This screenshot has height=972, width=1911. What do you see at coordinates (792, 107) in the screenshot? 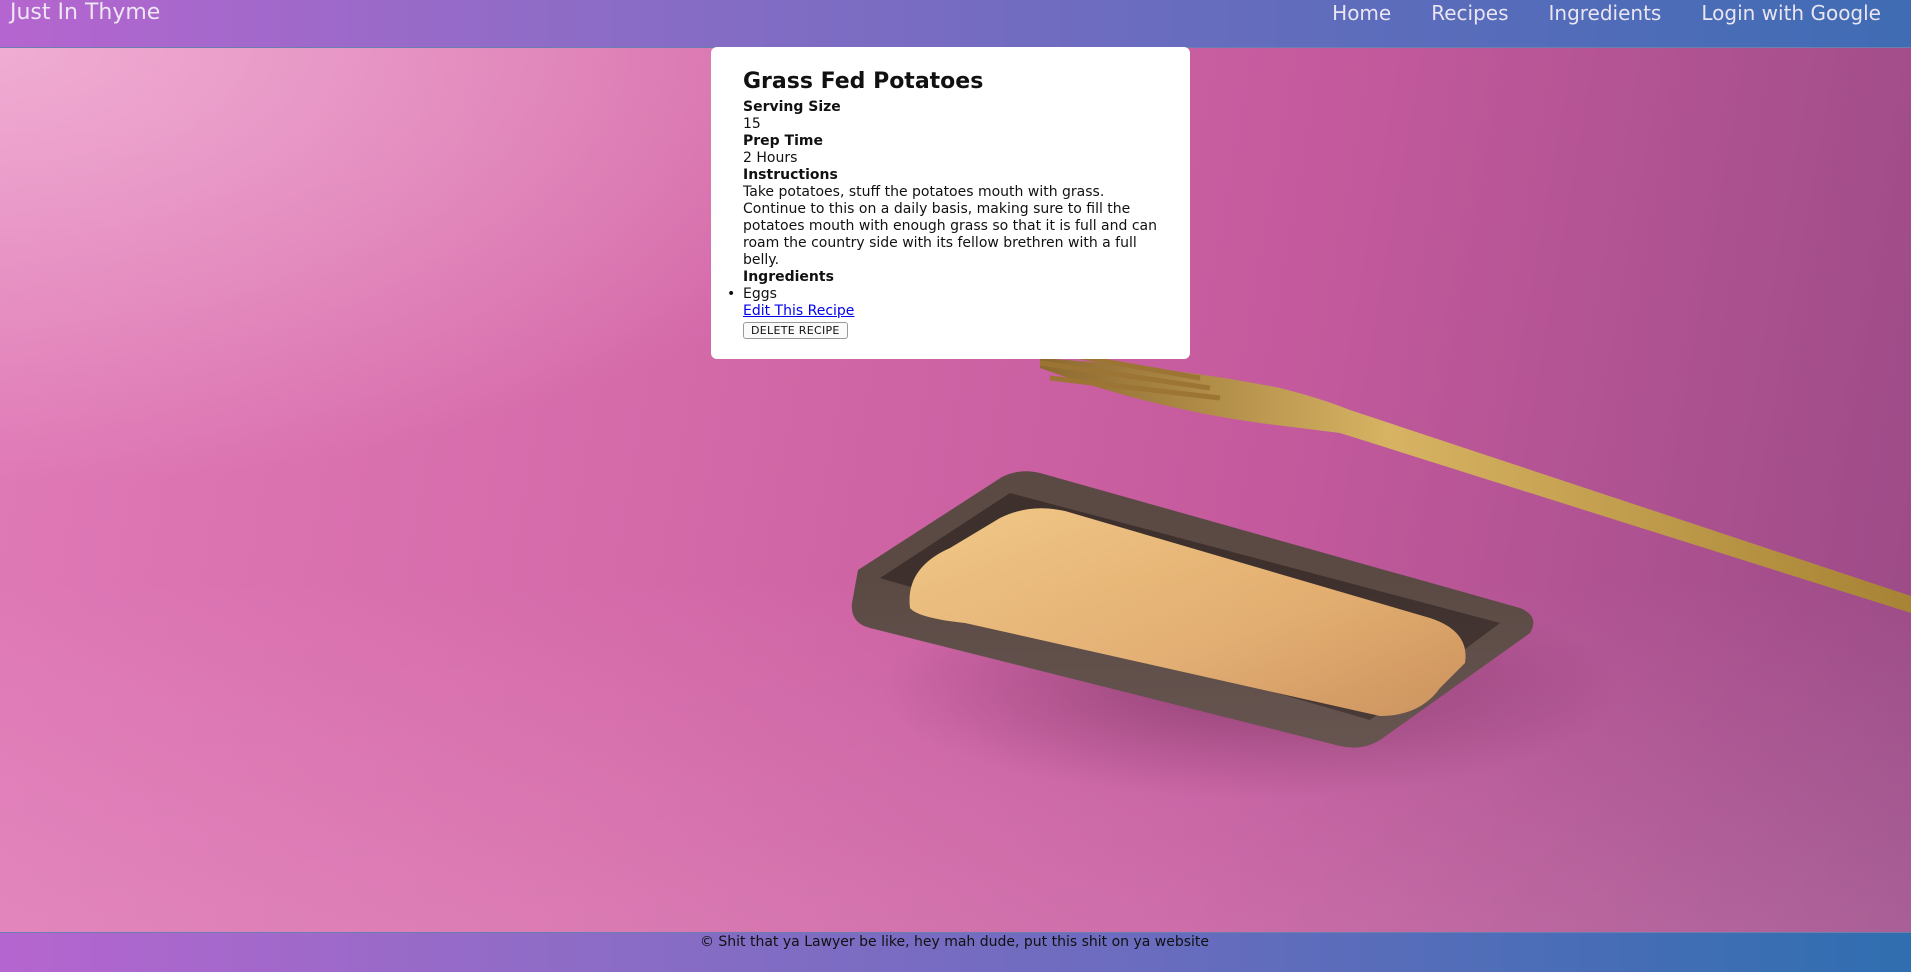
I see `serving-size-label: Serving Size` at bounding box center [792, 107].